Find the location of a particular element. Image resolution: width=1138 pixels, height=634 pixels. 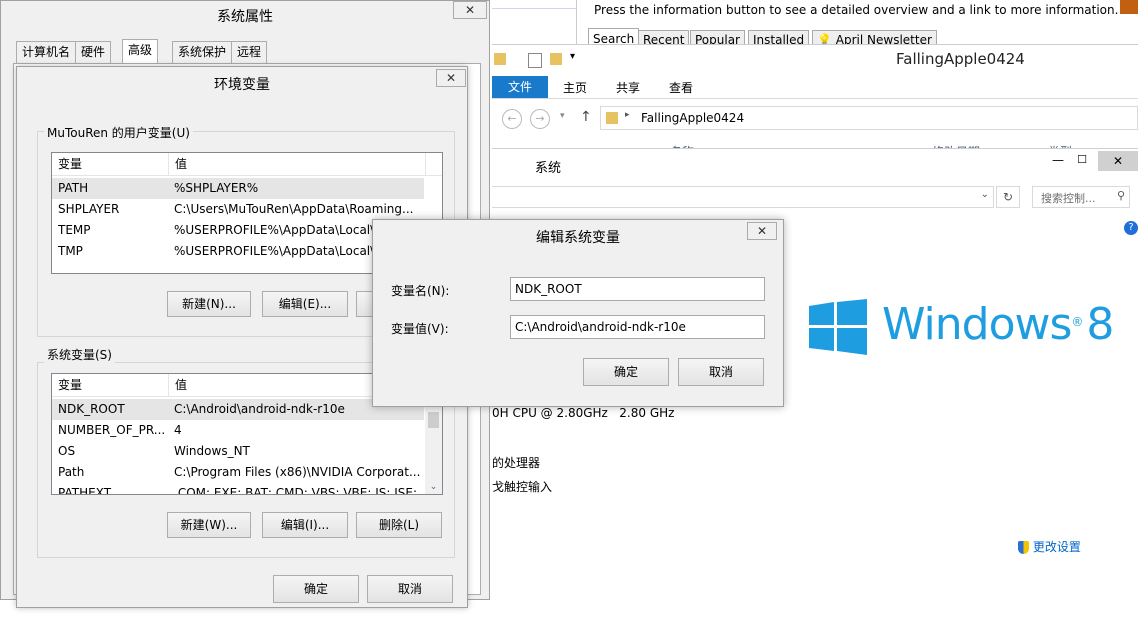

registered-mark: ® is located at coordinates (1077, 322).